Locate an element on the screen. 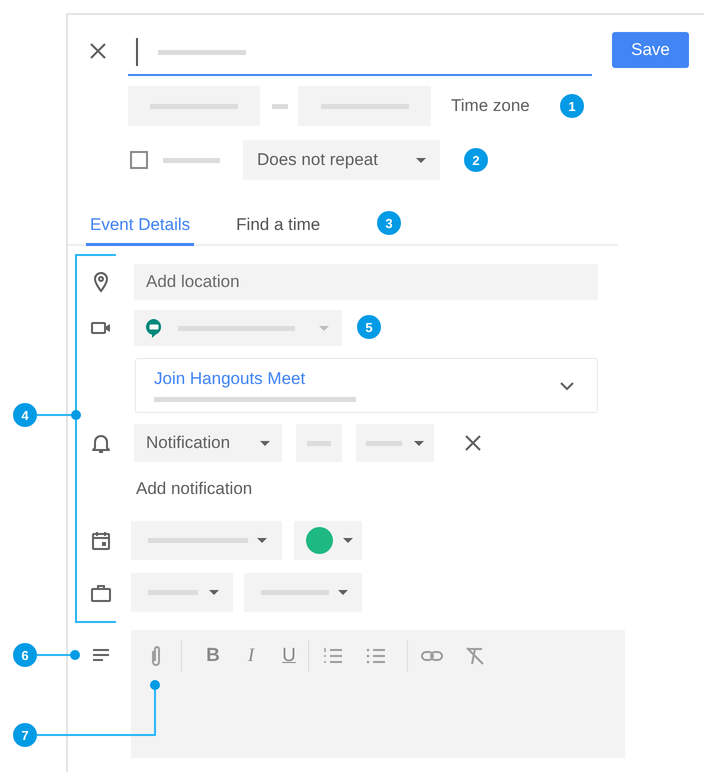 This screenshot has width=704, height=772. tab: Find a time is located at coordinates (278, 226).